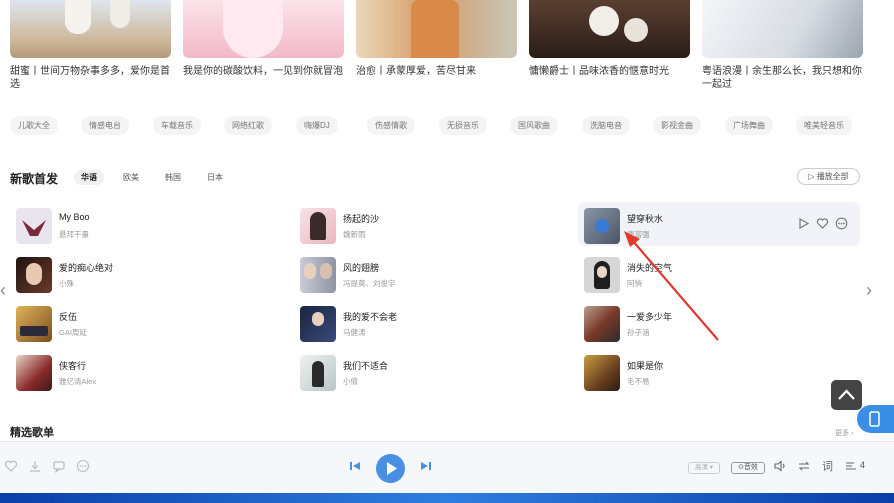 This screenshot has width=894, height=503. I want to click on svg-text: 词, so click(827, 466).